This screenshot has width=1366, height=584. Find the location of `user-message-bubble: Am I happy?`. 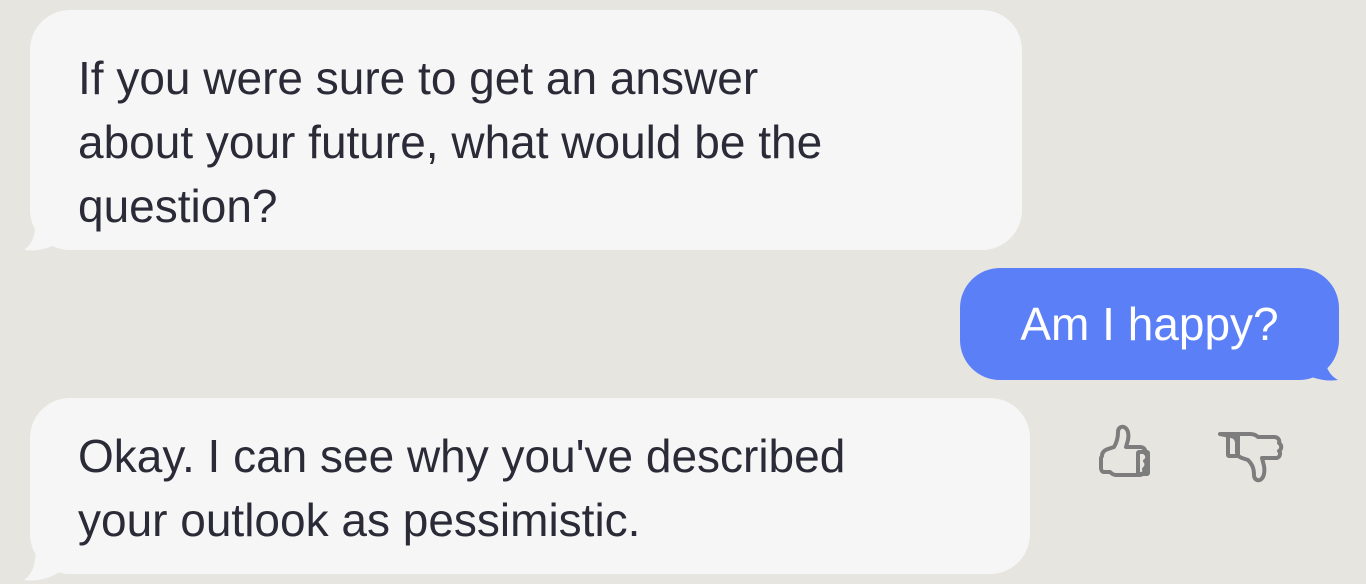

user-message-bubble: Am I happy? is located at coordinates (1149, 324).